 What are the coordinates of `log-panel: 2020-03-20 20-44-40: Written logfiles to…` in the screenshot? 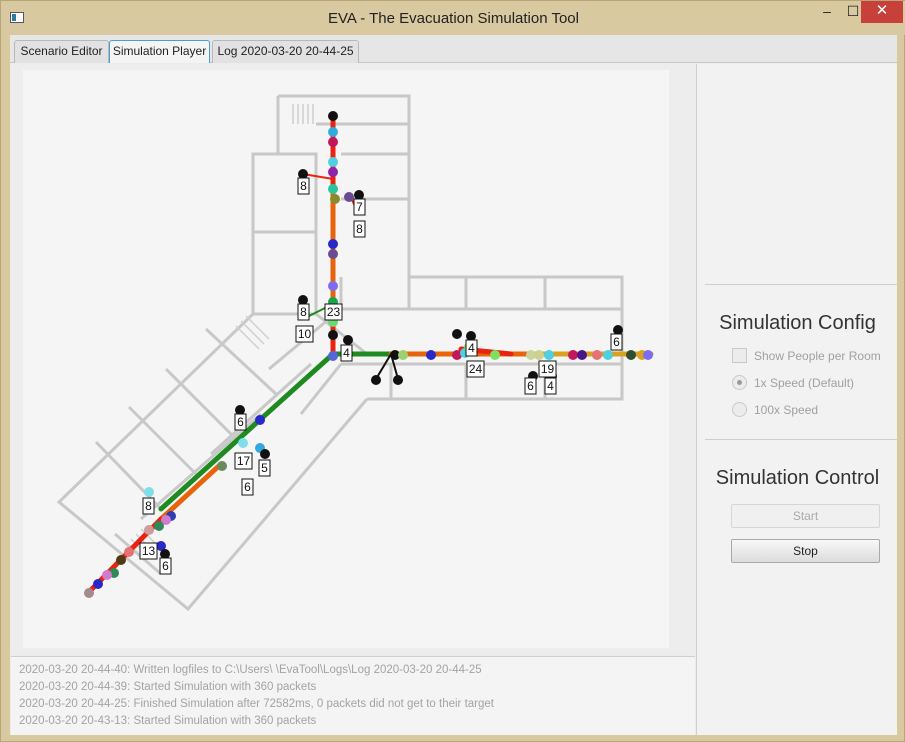 It's located at (353, 695).